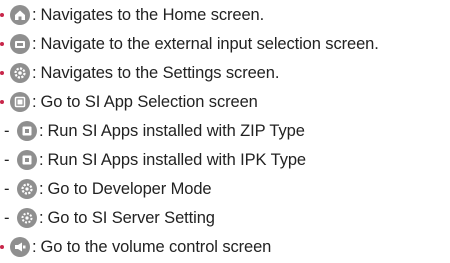 The width and height of the screenshot is (450, 263). Describe the element at coordinates (20, 102) in the screenshot. I see `si-app-icon` at that location.